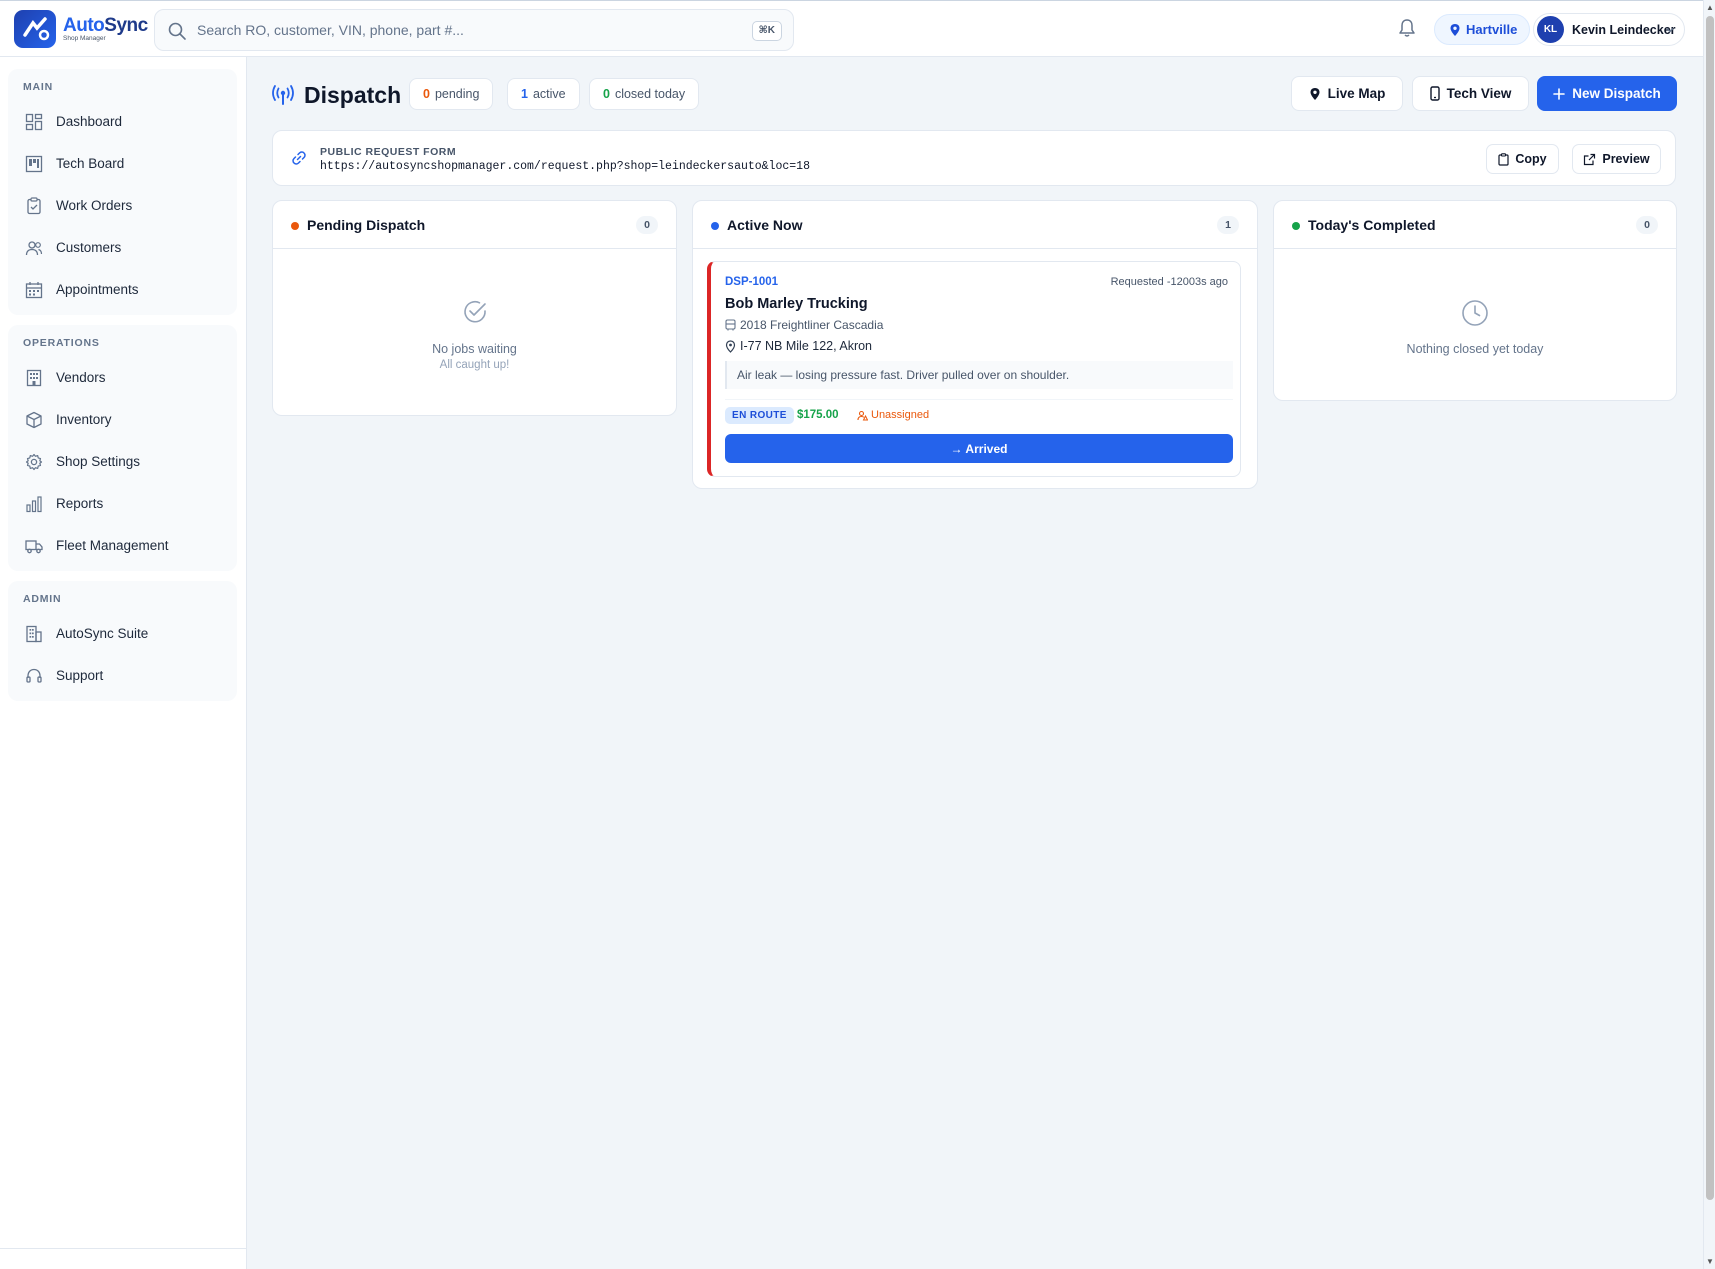 This screenshot has height=1269, width=1715. I want to click on scroll-down-arrow: ▼, so click(1710, 1261).